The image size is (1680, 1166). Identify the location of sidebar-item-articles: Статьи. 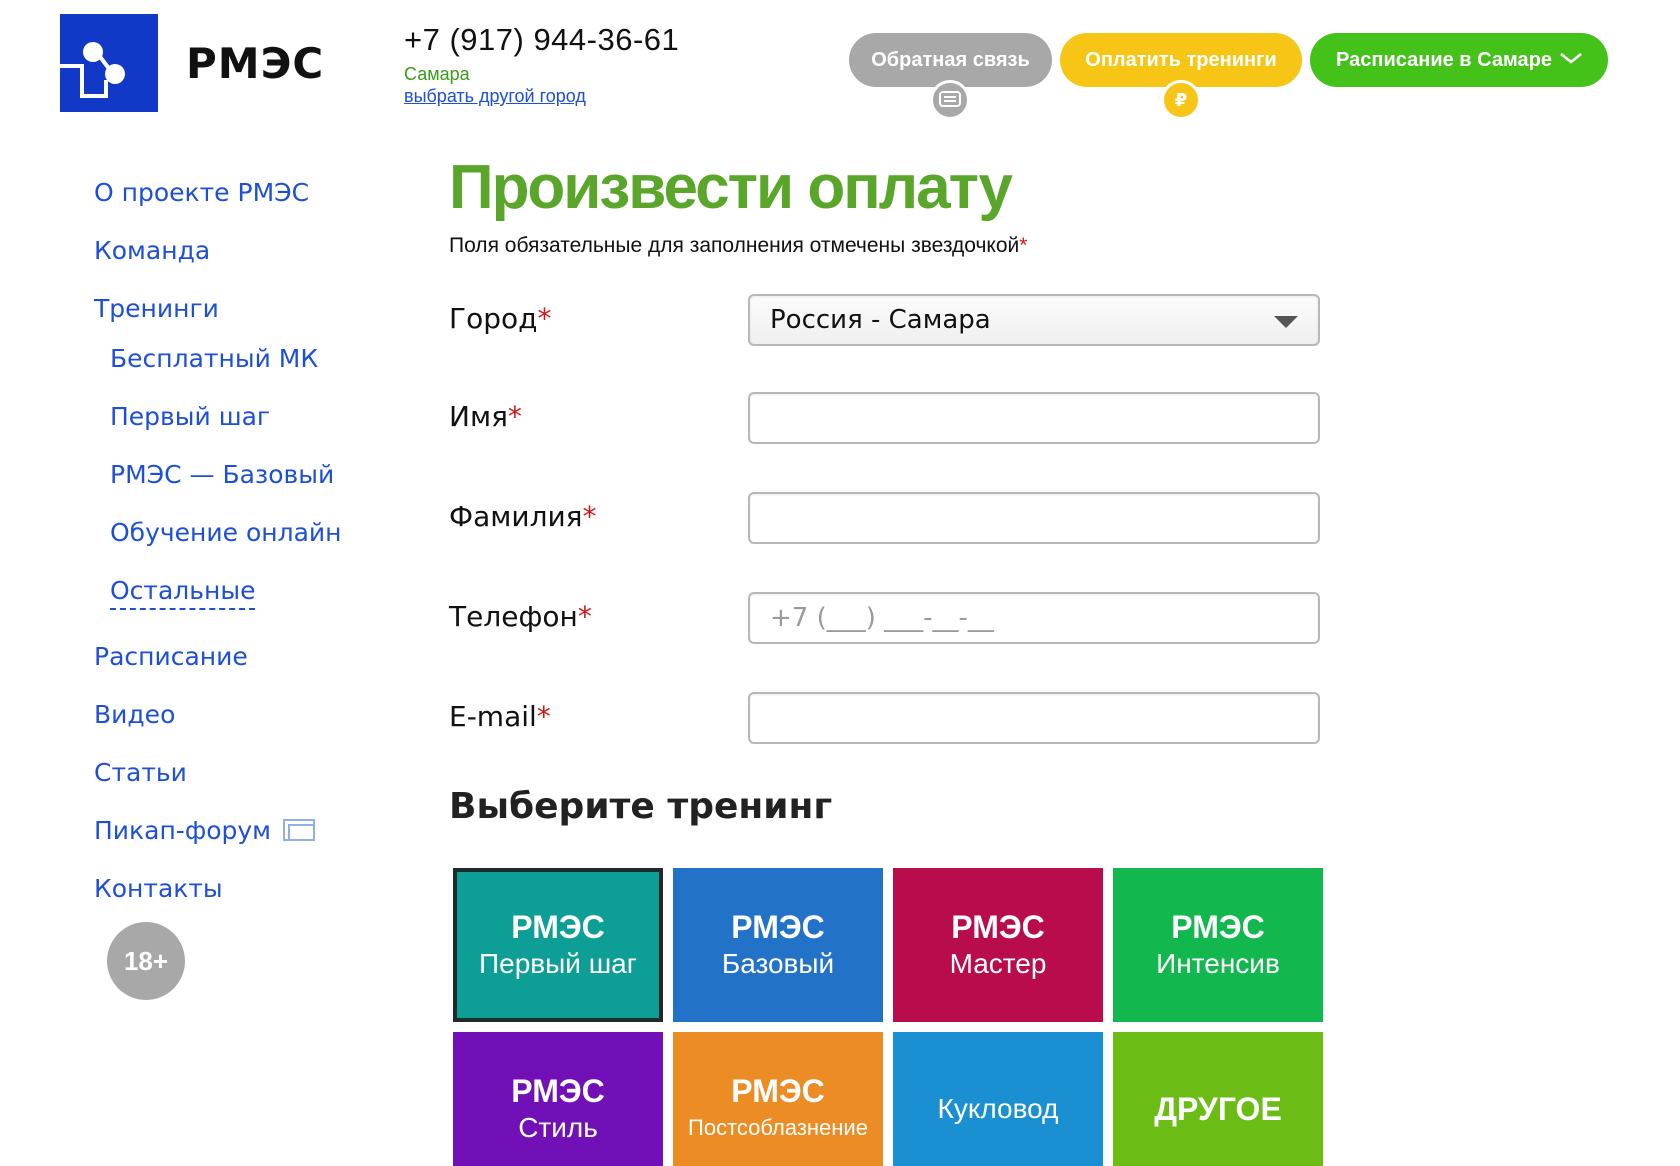
(254, 781).